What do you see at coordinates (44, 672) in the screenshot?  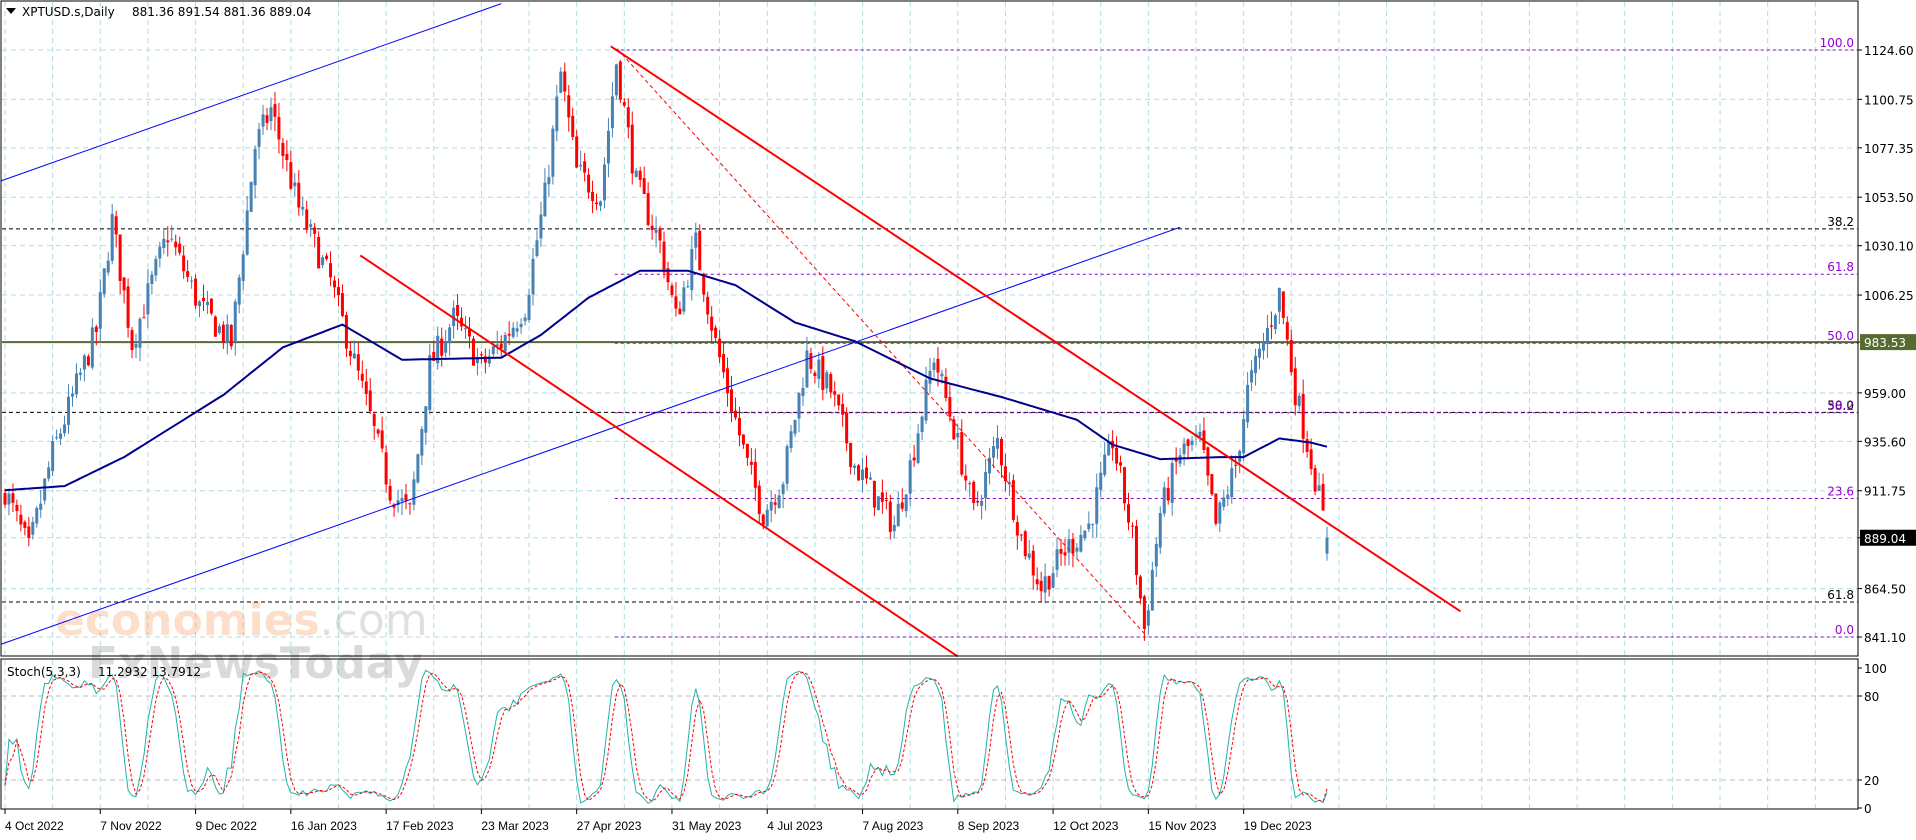 I see `stoch-label: Stoch(5,3,3)` at bounding box center [44, 672].